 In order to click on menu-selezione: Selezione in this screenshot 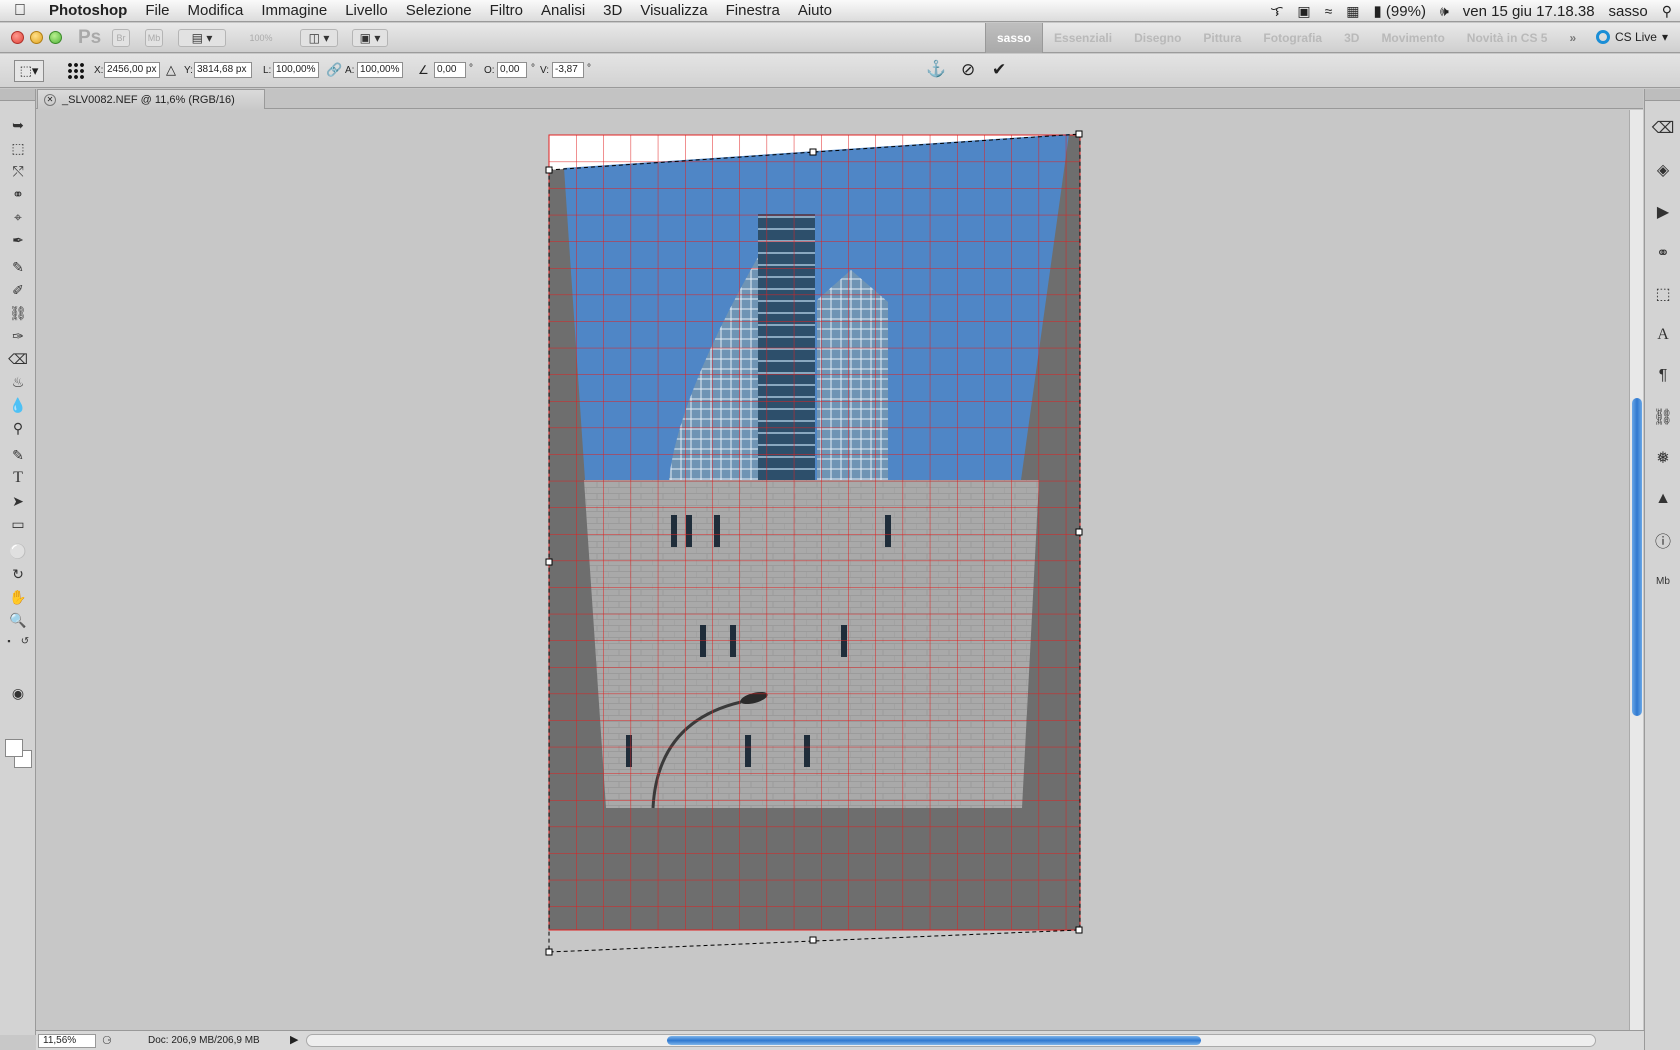, I will do `click(439, 11)`.